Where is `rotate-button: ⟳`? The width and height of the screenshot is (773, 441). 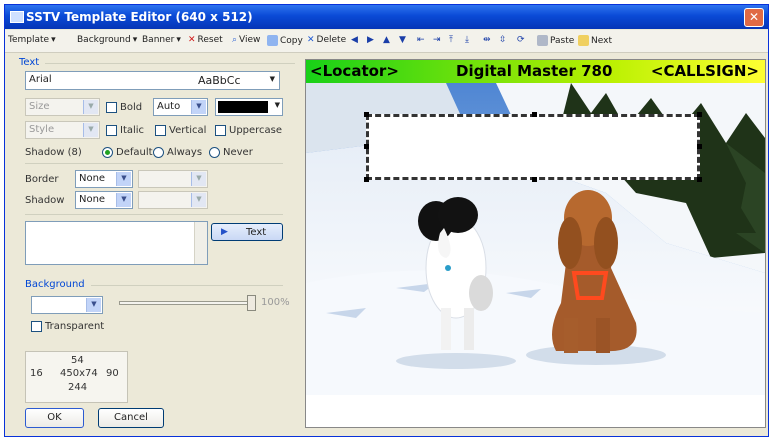 rotate-button: ⟳ is located at coordinates (521, 40).